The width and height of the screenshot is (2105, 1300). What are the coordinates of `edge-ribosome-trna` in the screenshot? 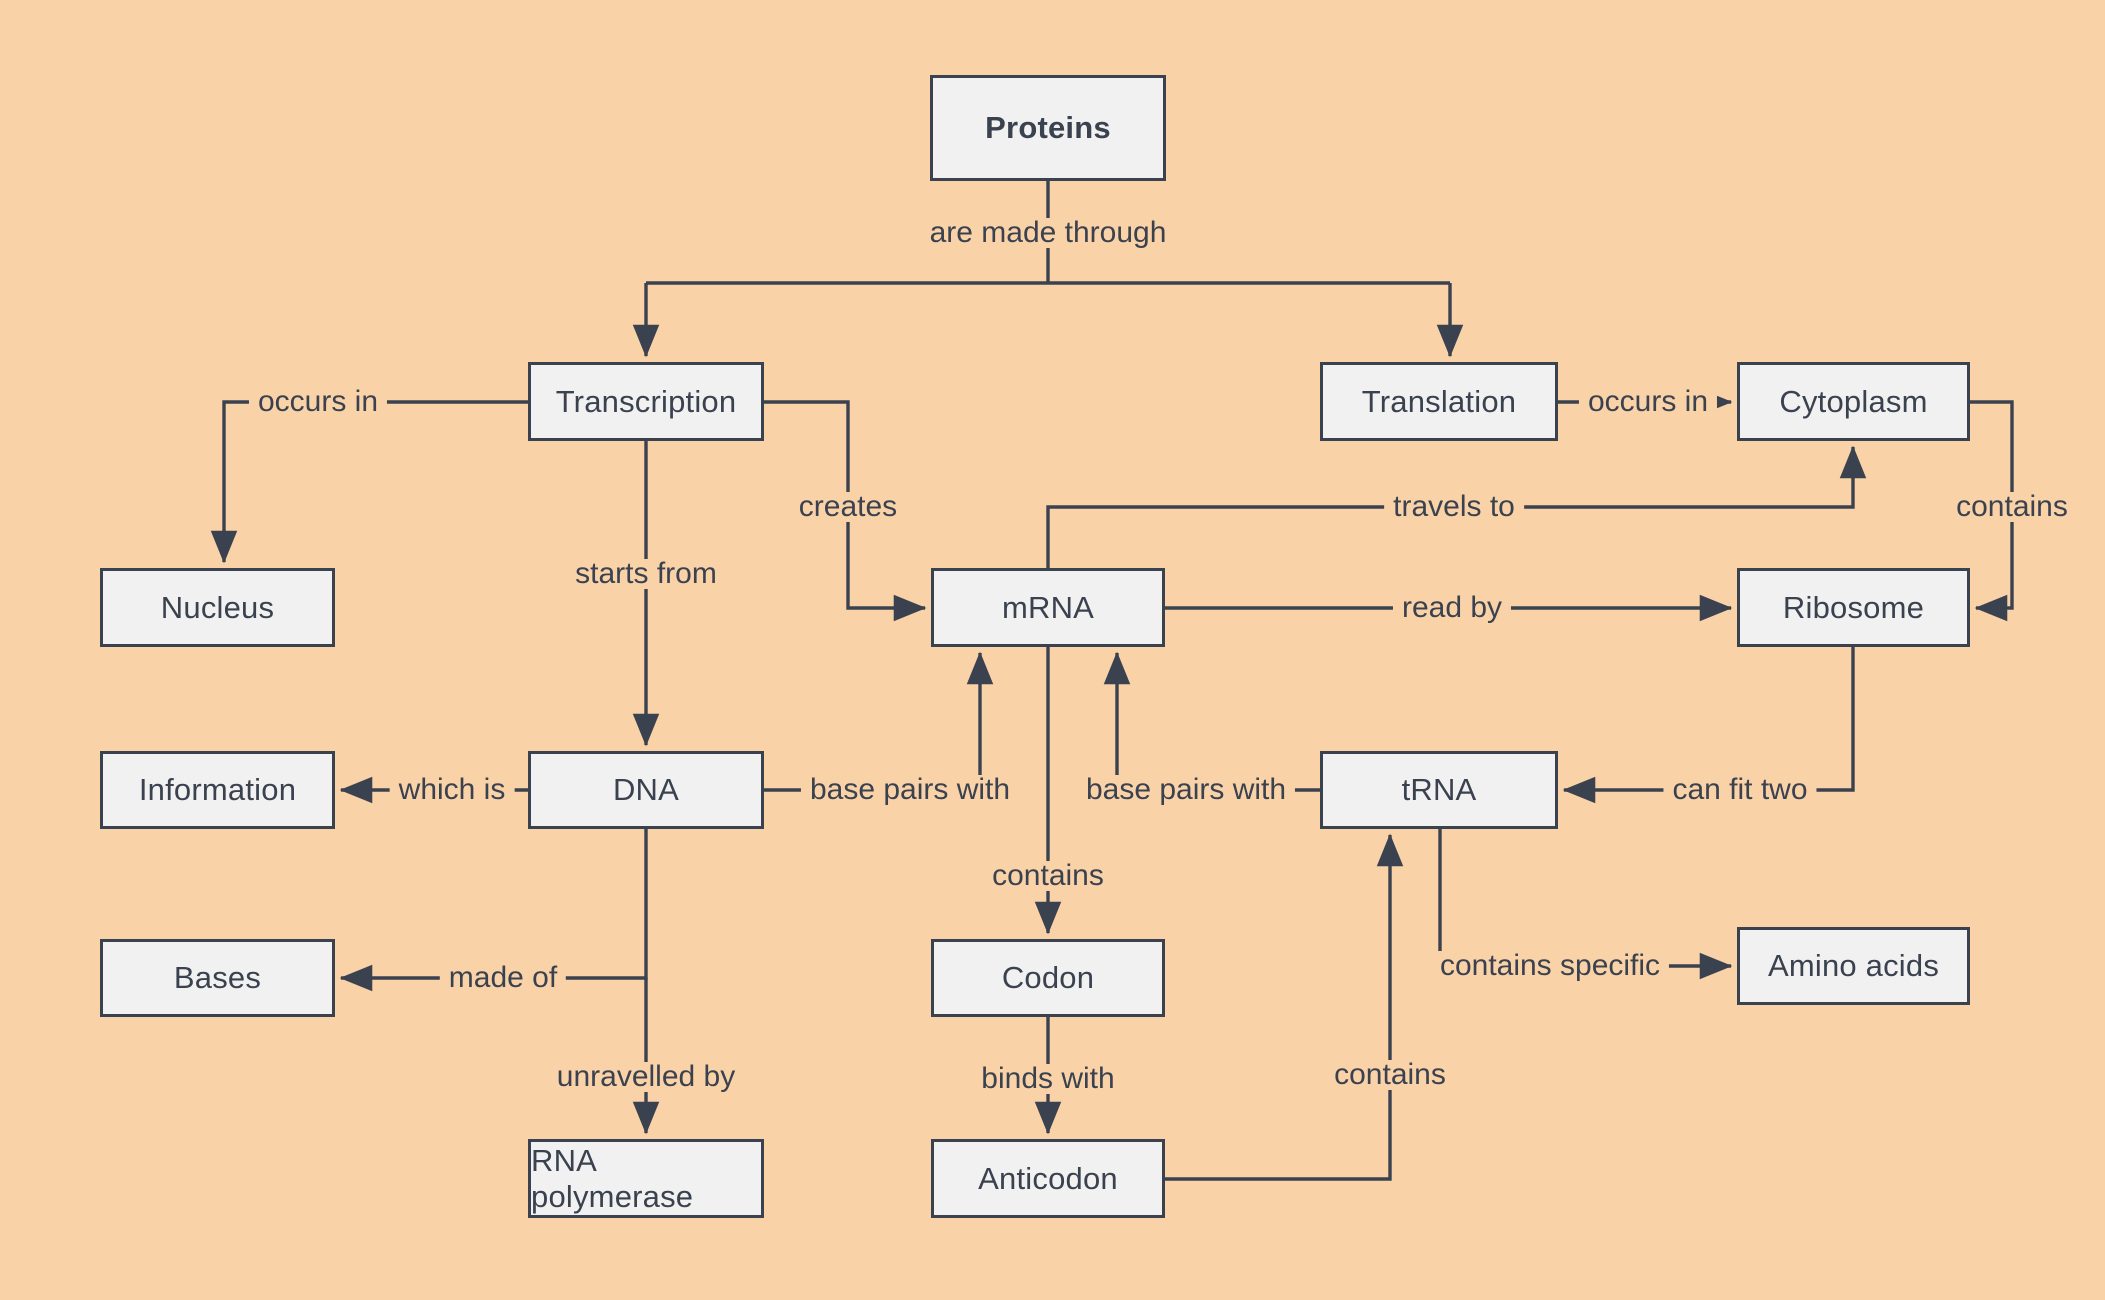 It's located at (1708, 725).